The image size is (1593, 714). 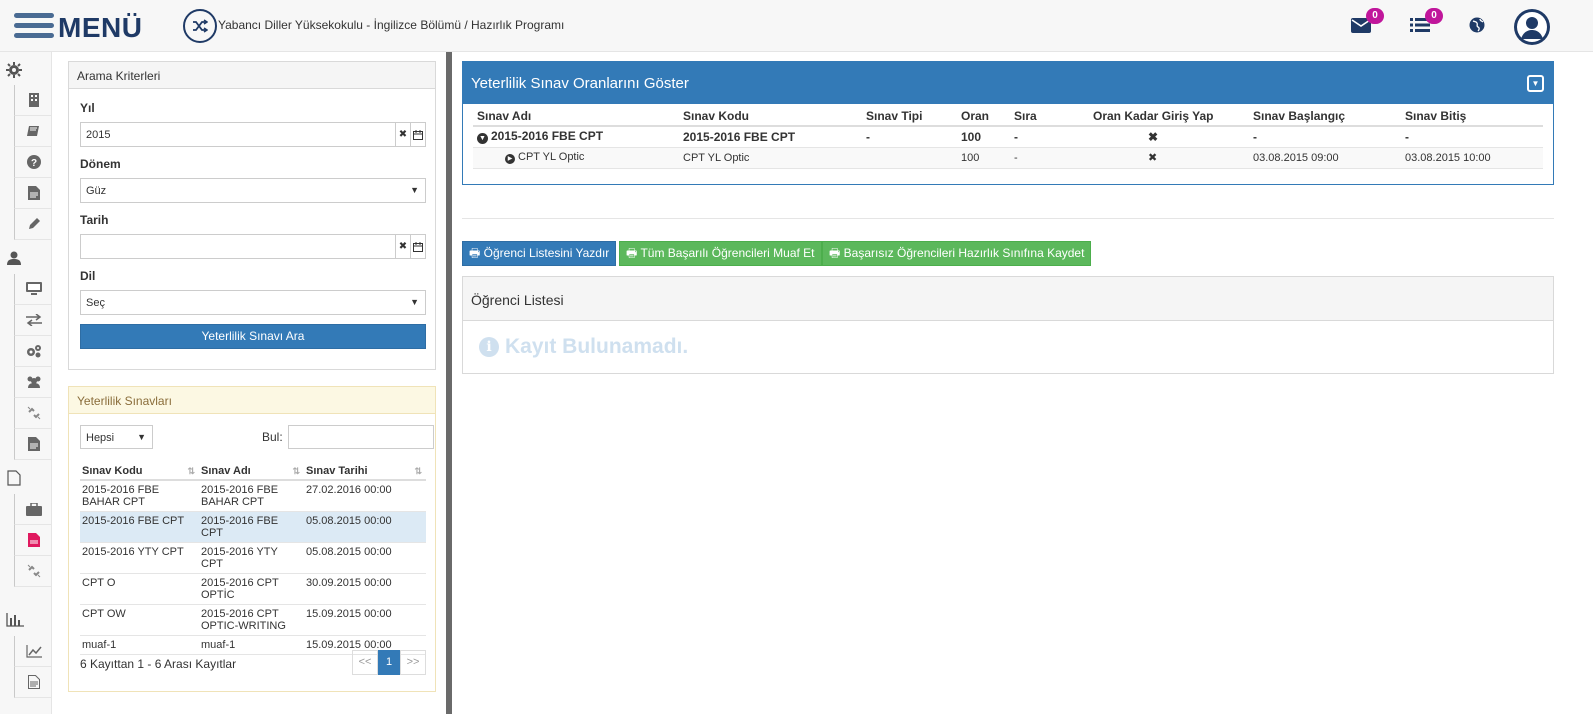 What do you see at coordinates (253, 302) in the screenshot?
I see `language-select: Seç ▼` at bounding box center [253, 302].